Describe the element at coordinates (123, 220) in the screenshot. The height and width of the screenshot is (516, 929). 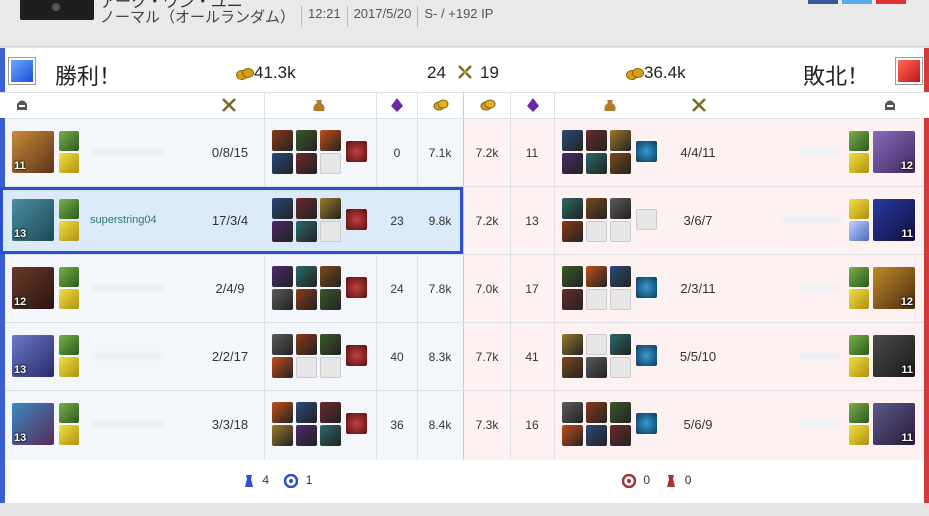
I see `player-name: superstring04` at that location.